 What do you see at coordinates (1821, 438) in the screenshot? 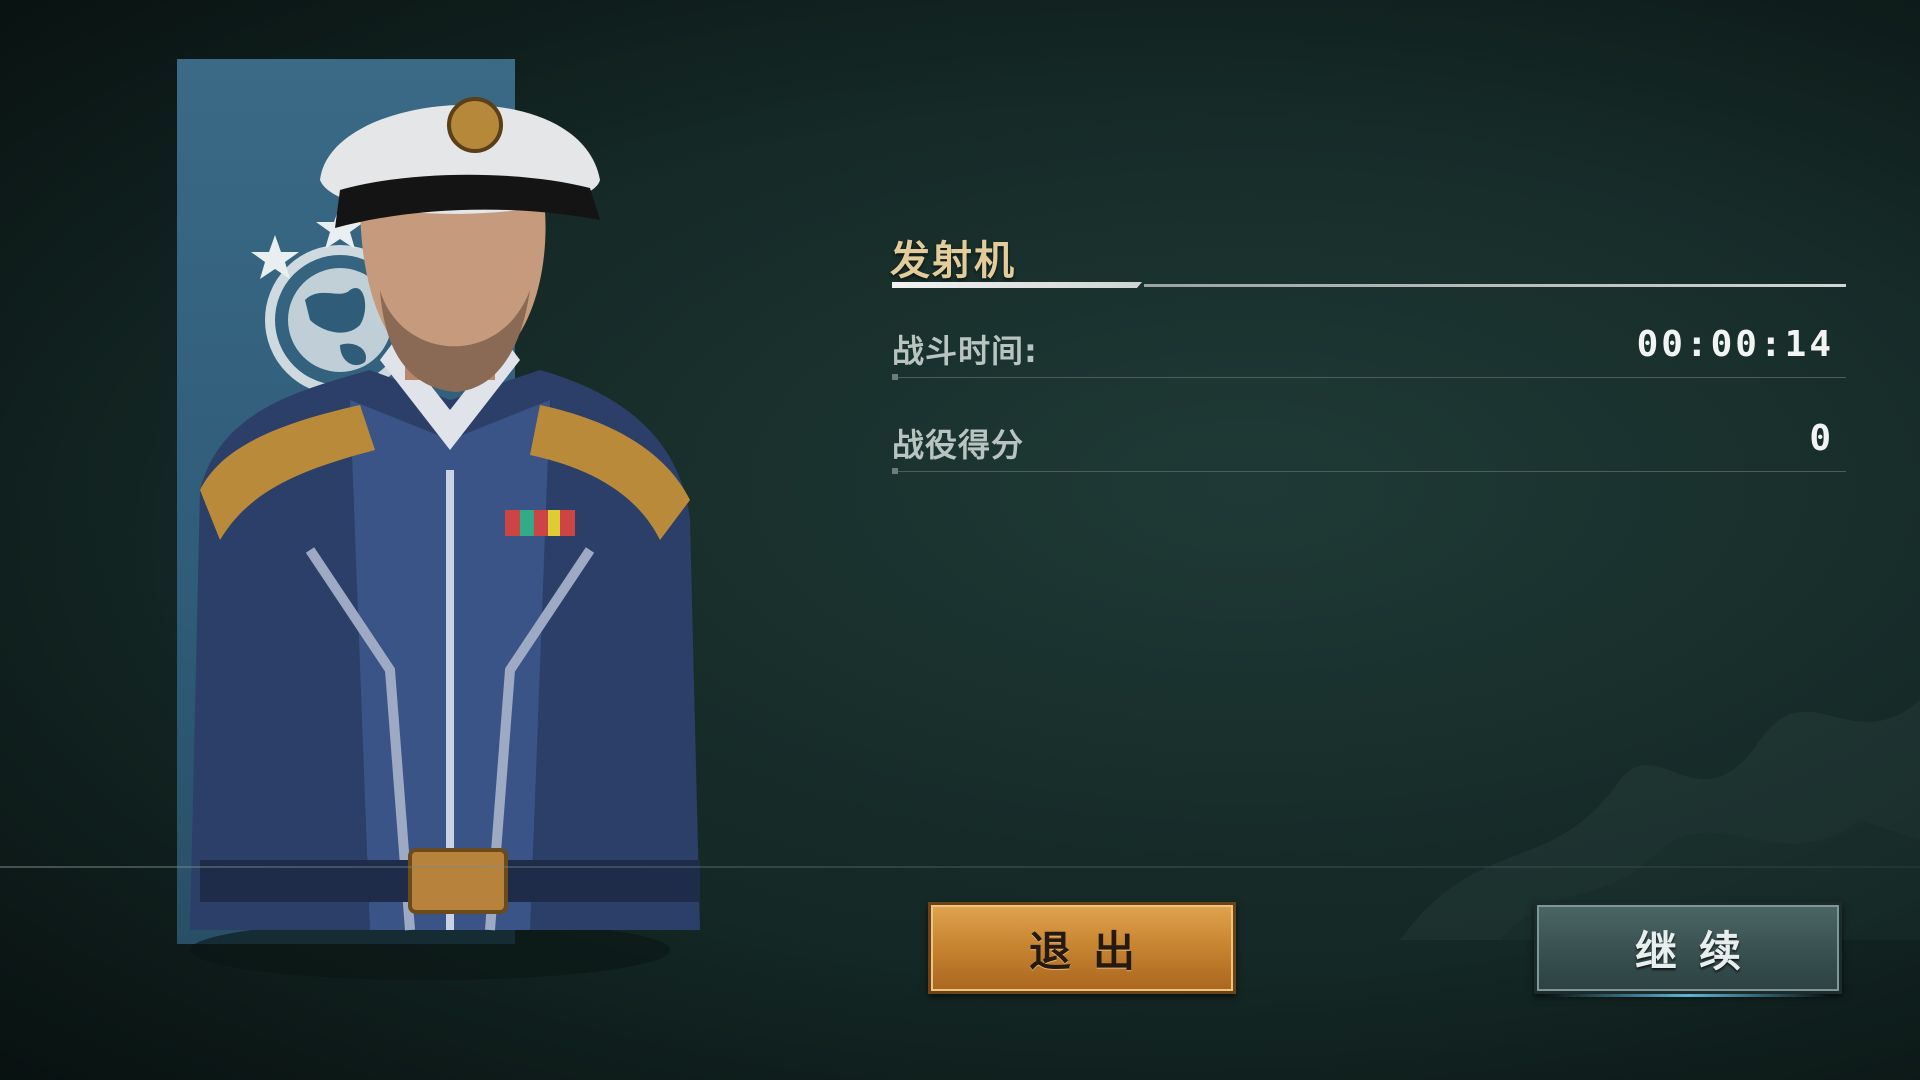
I see `stat-value: 0` at bounding box center [1821, 438].